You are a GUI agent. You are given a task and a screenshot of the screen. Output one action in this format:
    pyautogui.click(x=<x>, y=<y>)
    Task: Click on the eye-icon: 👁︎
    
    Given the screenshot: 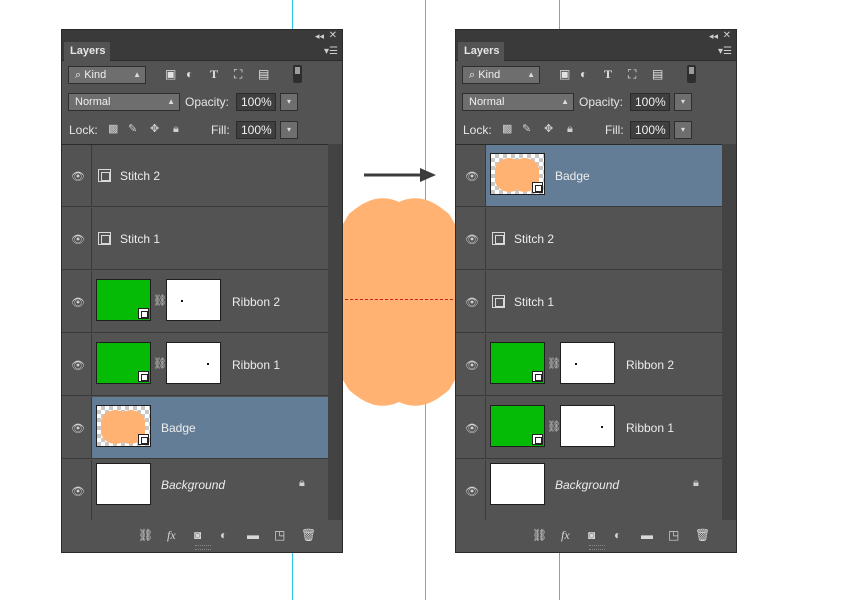 What is the action you would take?
    pyautogui.click(x=78, y=176)
    